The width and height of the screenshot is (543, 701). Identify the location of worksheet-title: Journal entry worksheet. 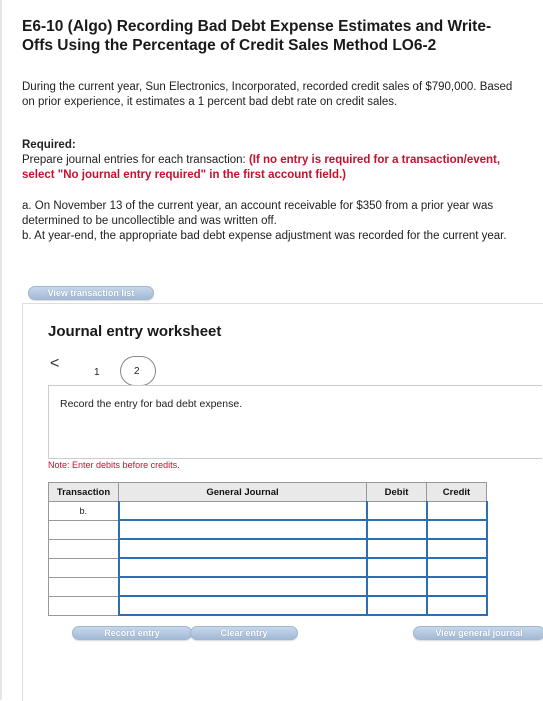
(135, 331).